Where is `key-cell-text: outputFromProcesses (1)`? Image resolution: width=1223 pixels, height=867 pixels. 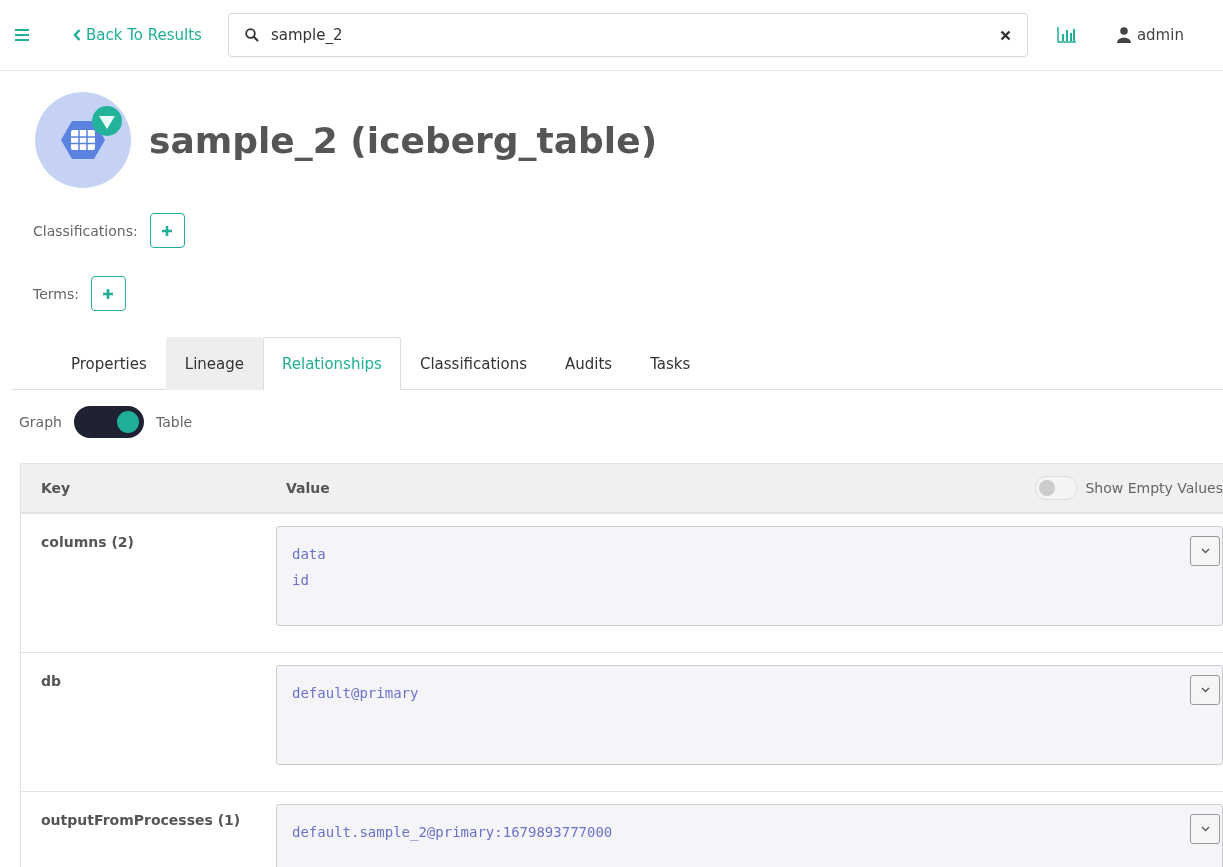
key-cell-text: outputFromProcesses (1) is located at coordinates (141, 820).